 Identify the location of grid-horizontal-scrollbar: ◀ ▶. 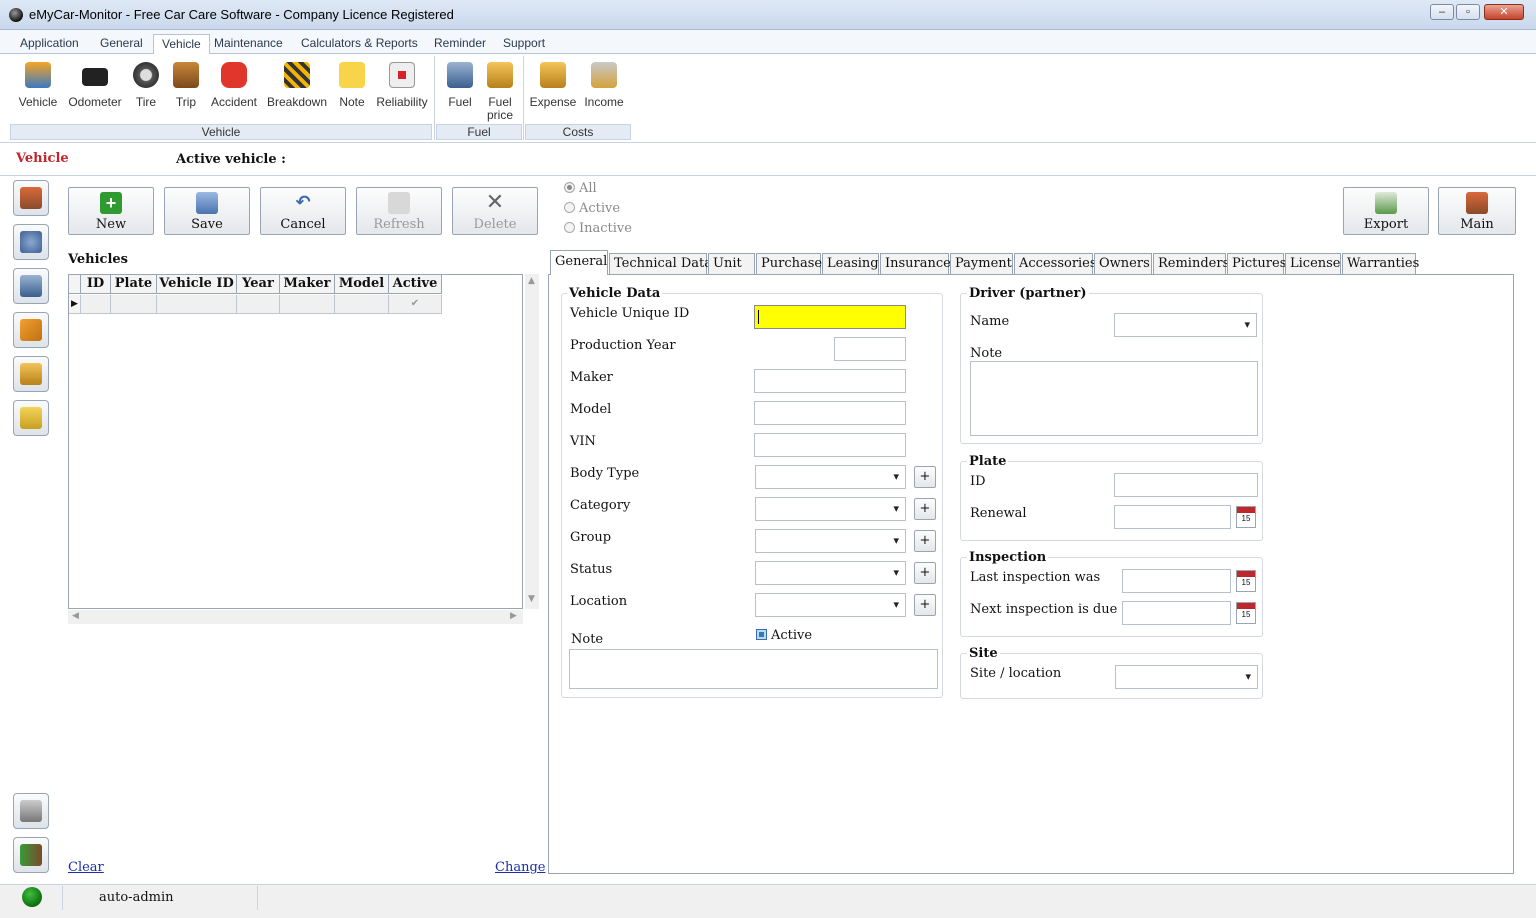
(295, 617).